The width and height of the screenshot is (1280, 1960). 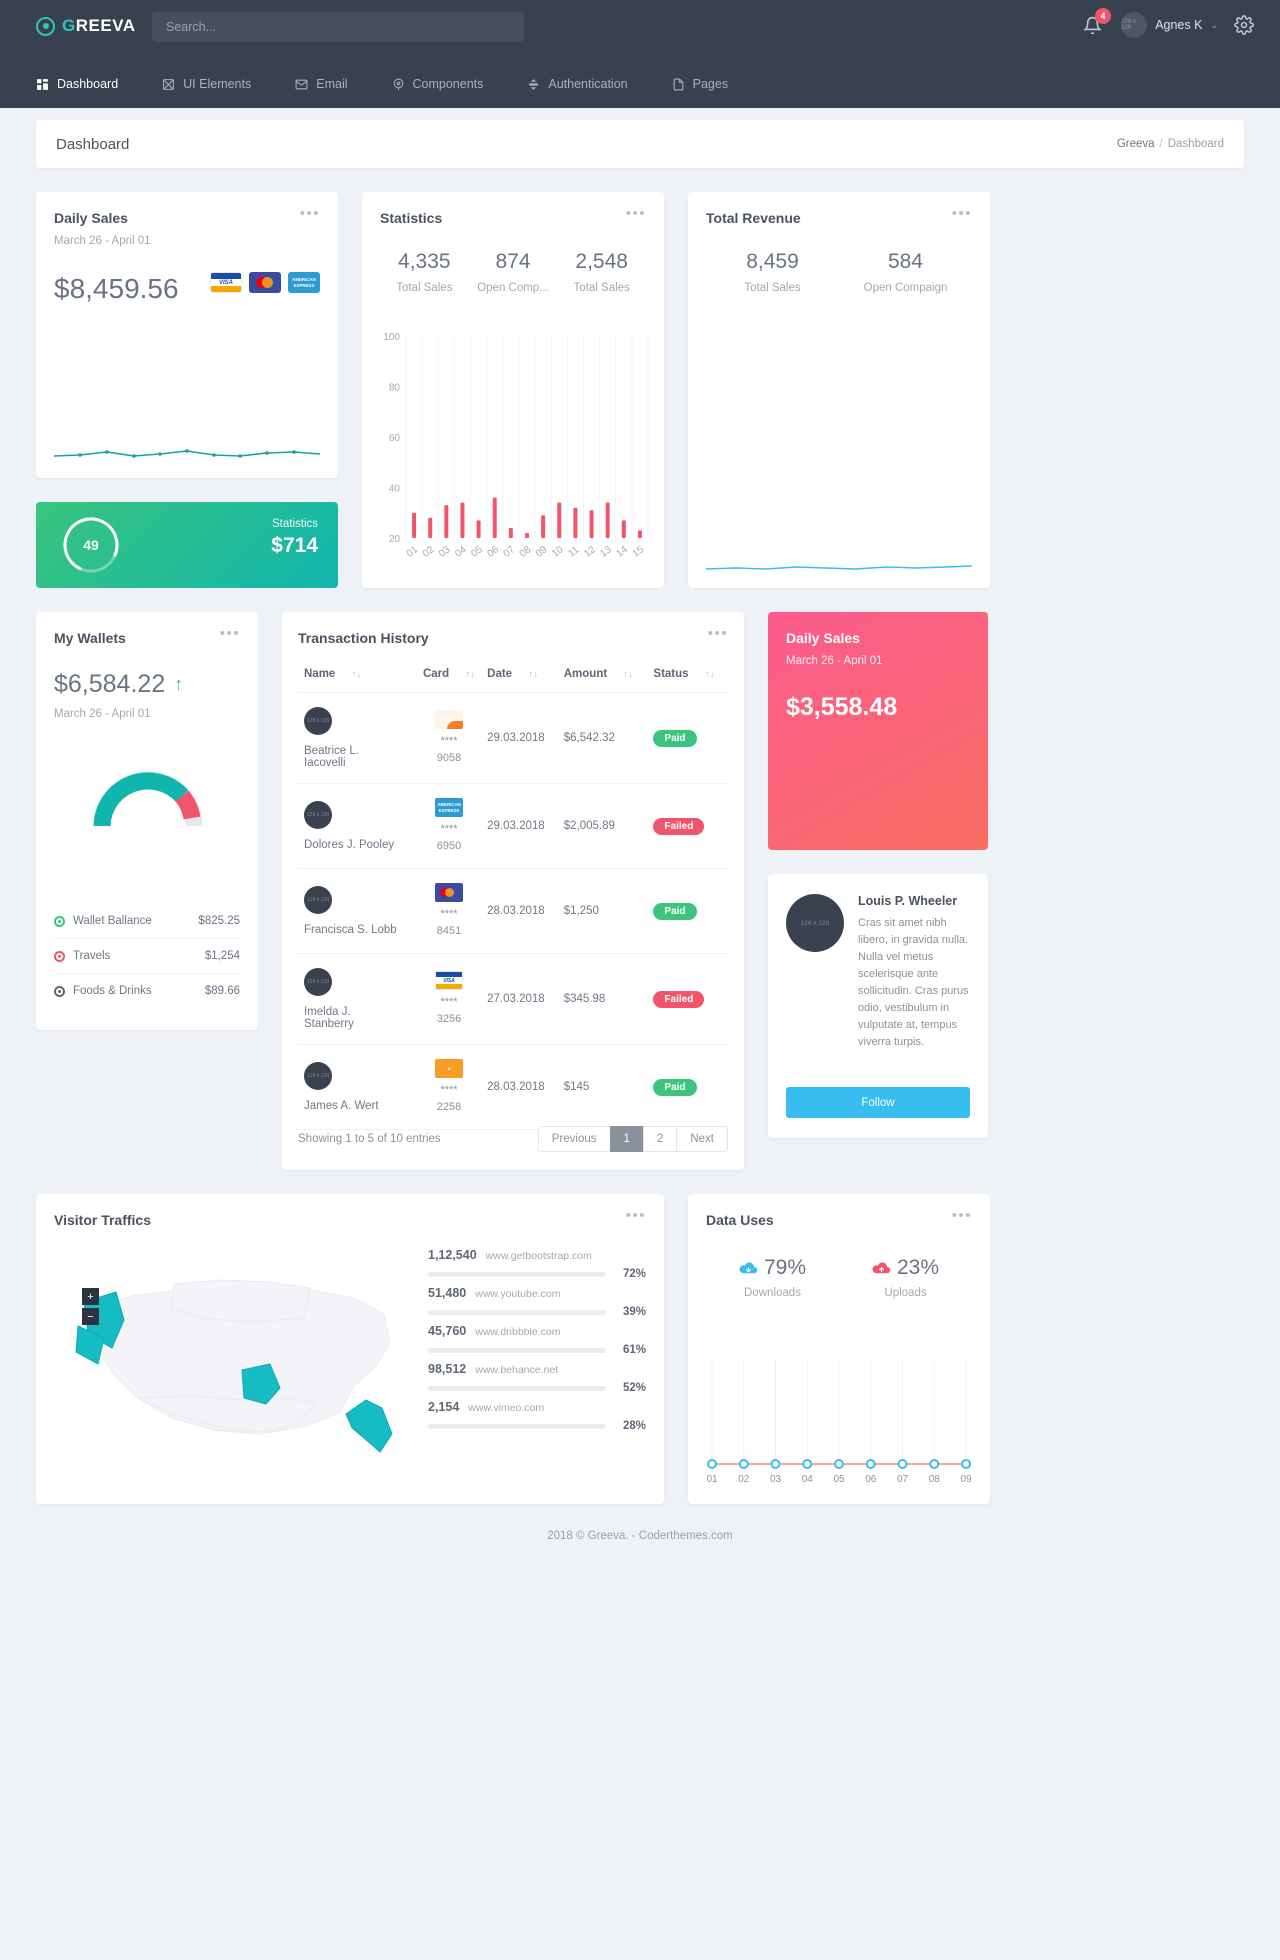 I want to click on topbar-actions: 4 128 x 128 Agnes K ⌄, so click(x=1168, y=23).